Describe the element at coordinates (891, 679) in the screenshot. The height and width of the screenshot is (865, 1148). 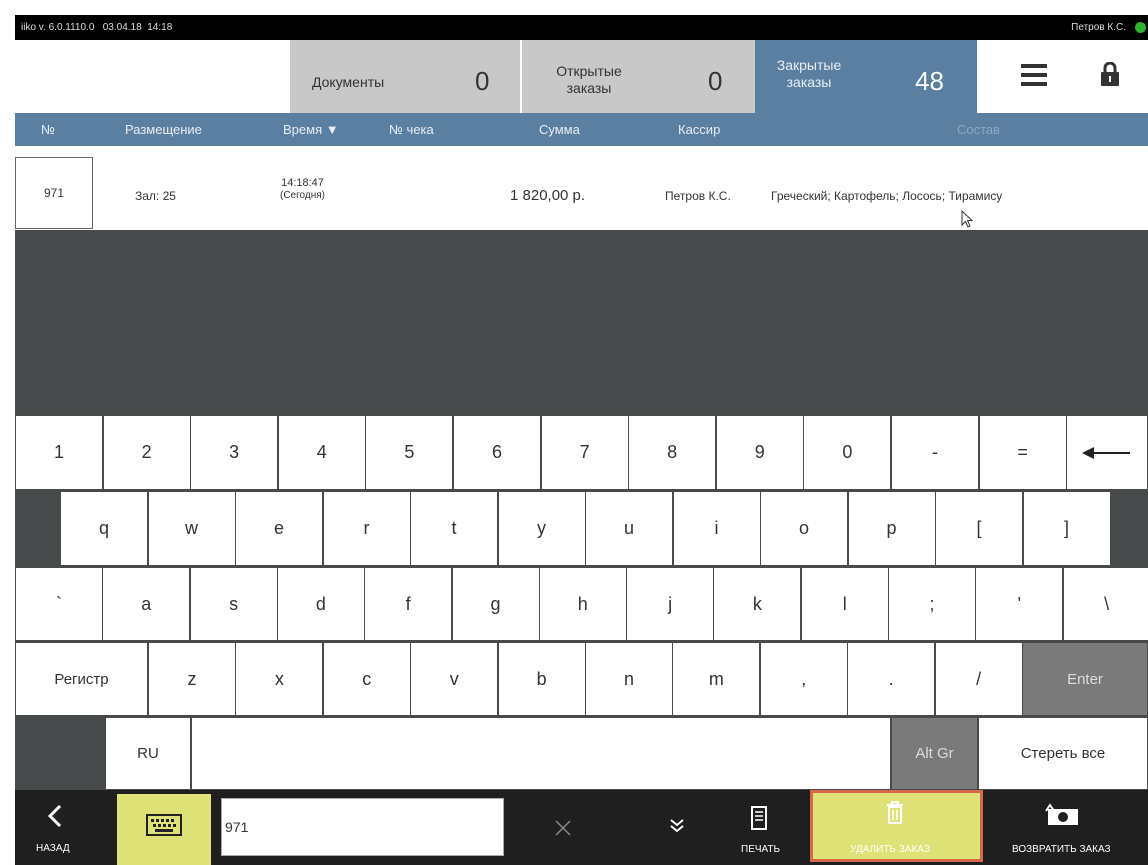
I see `key-8: .` at that location.